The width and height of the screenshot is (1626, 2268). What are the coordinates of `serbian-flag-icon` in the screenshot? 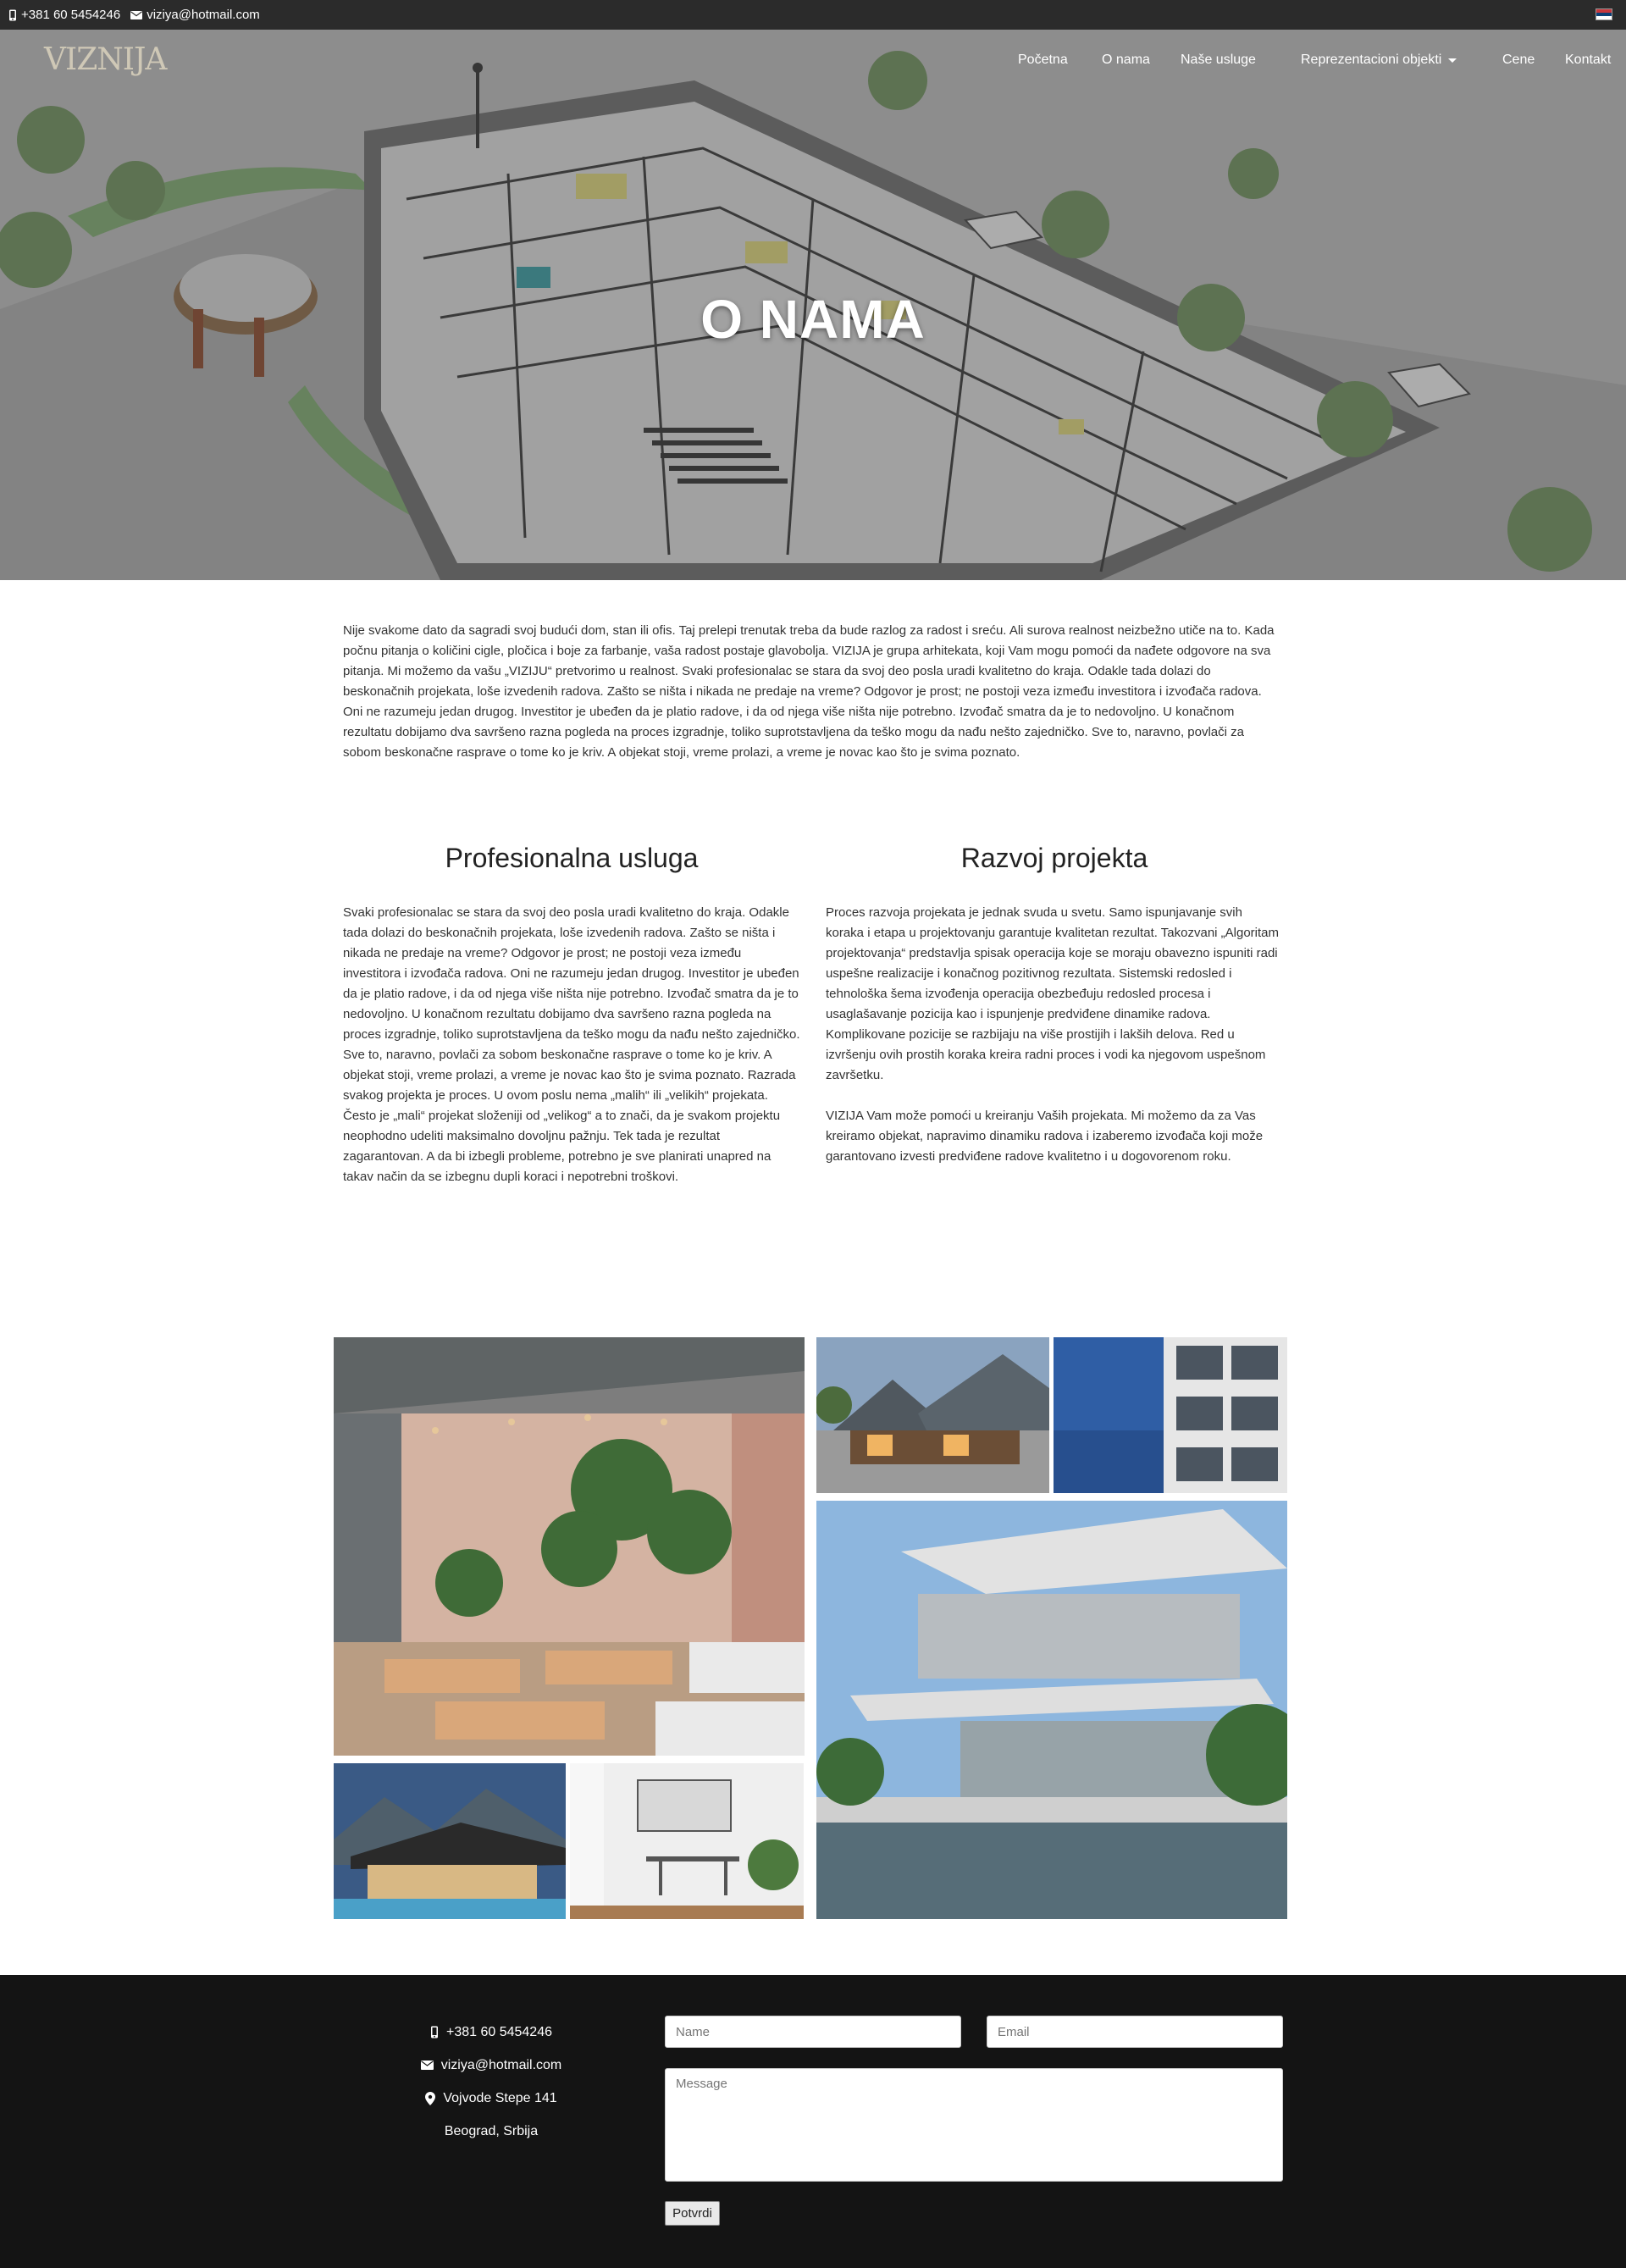 It's located at (1604, 14).